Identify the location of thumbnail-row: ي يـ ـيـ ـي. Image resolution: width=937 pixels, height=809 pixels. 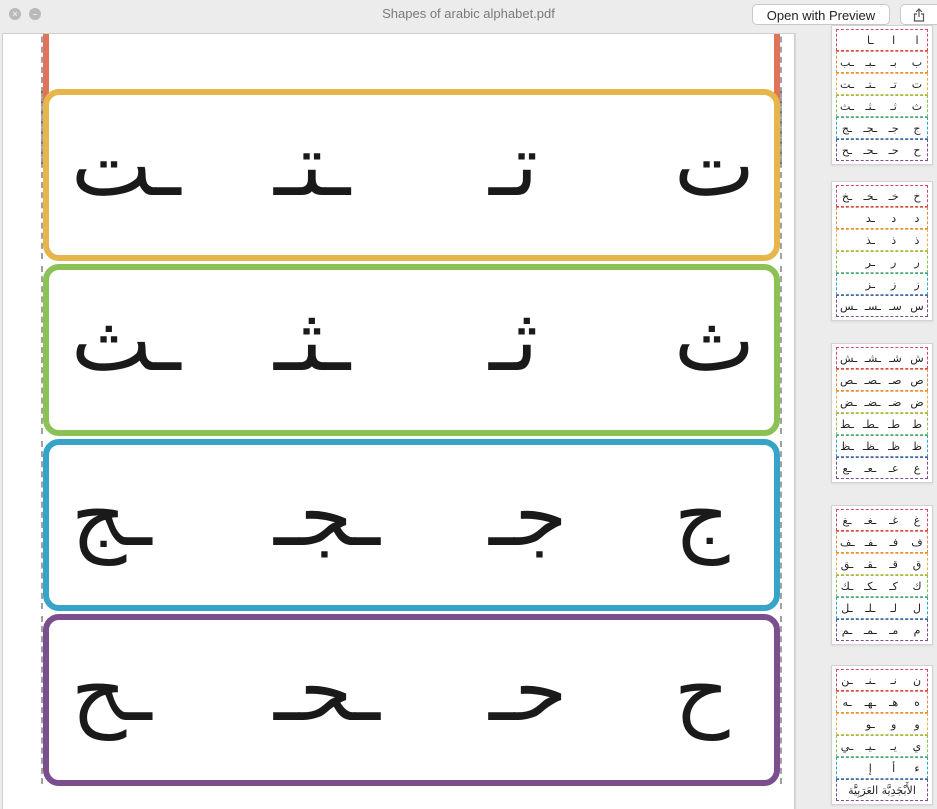
(882, 746).